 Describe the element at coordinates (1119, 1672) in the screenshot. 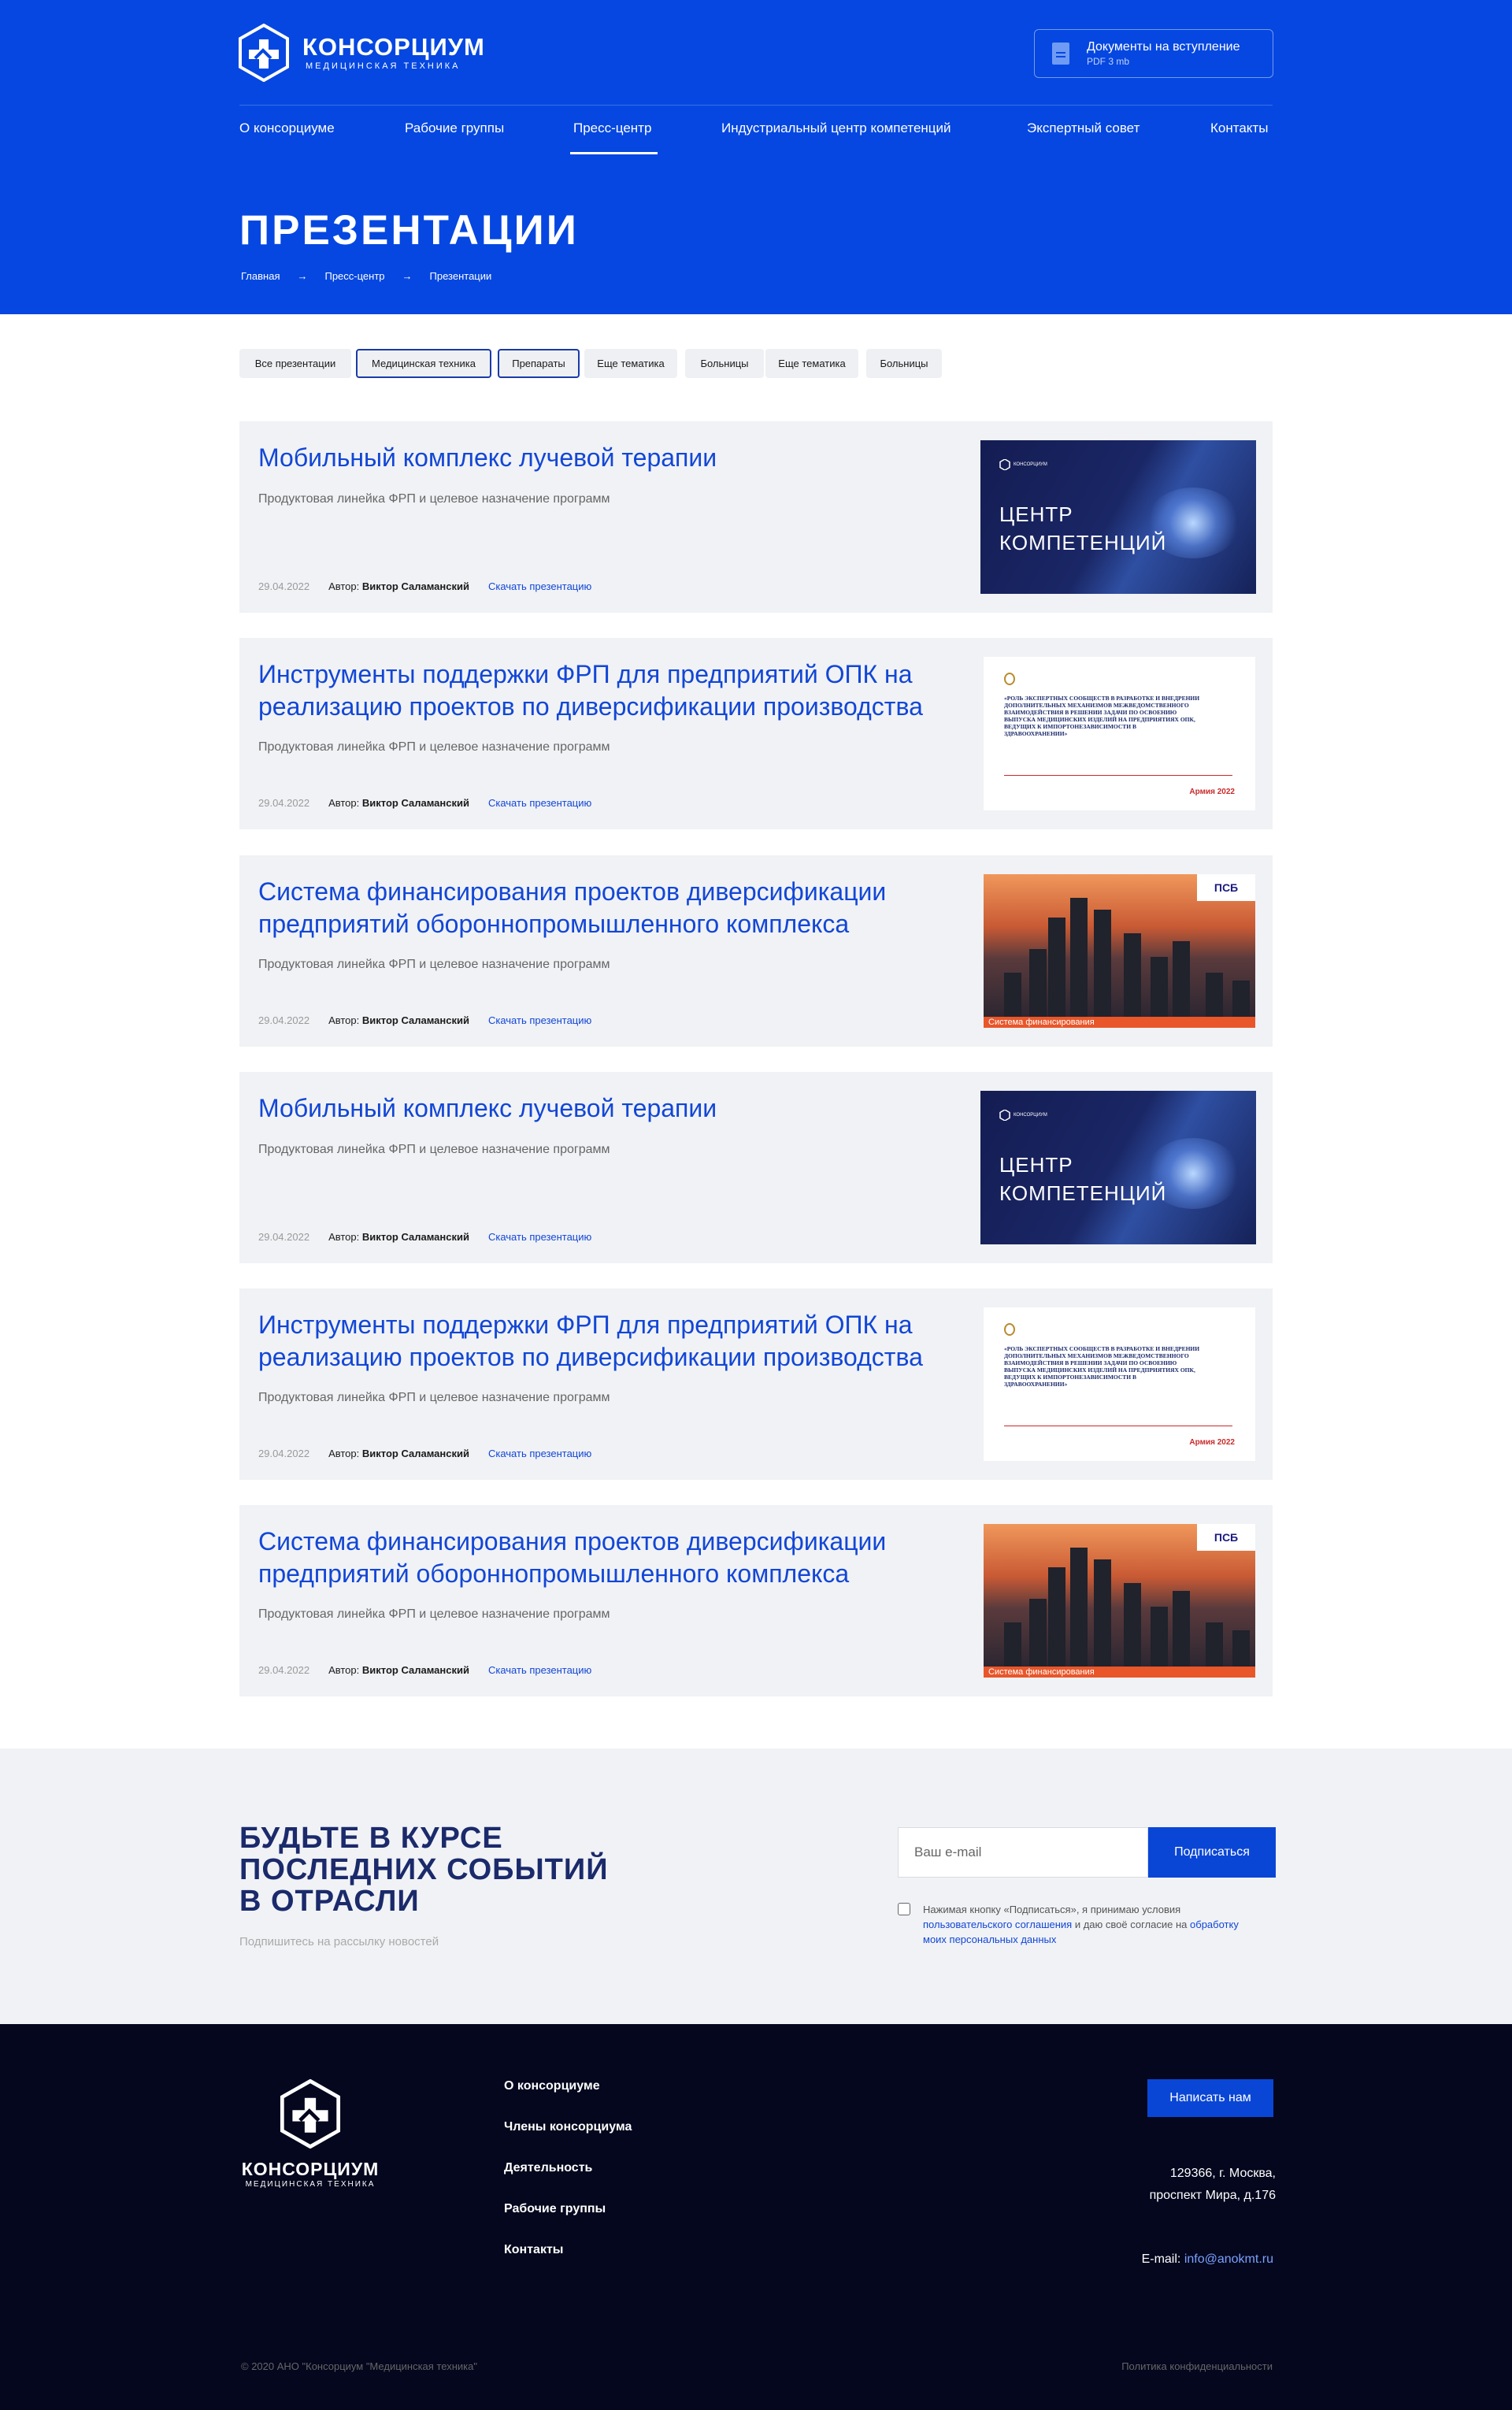

I see `thumbnail-bar: Система финансирования` at that location.